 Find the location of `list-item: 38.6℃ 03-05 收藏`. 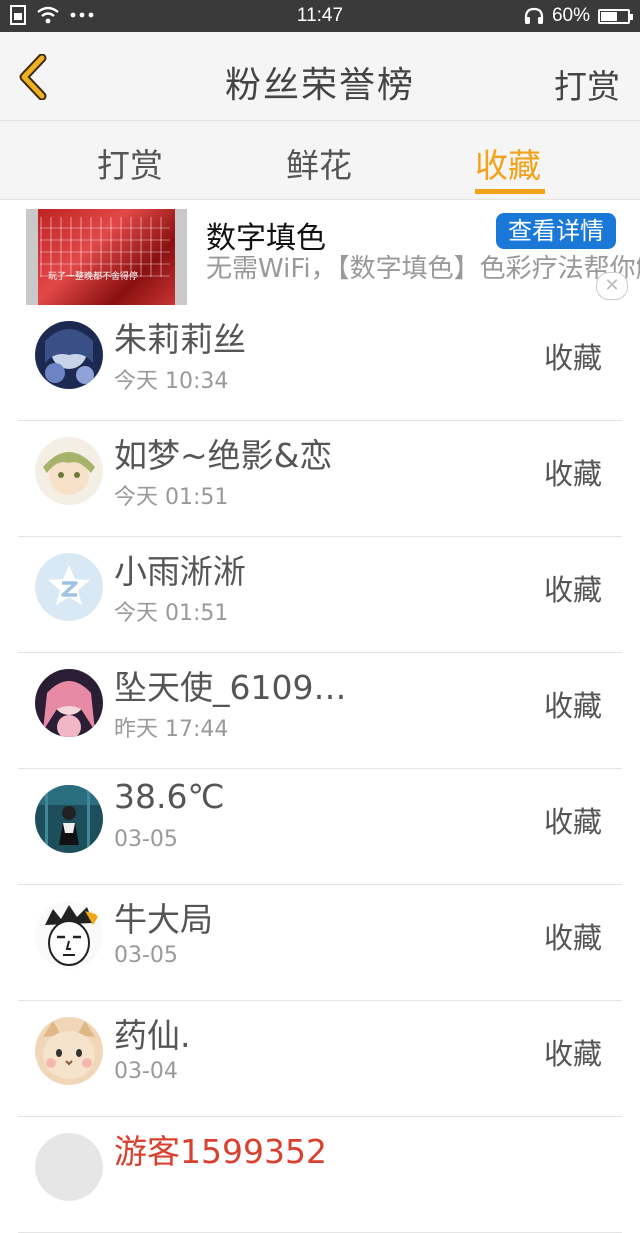

list-item: 38.6℃ 03-05 收藏 is located at coordinates (320, 827).